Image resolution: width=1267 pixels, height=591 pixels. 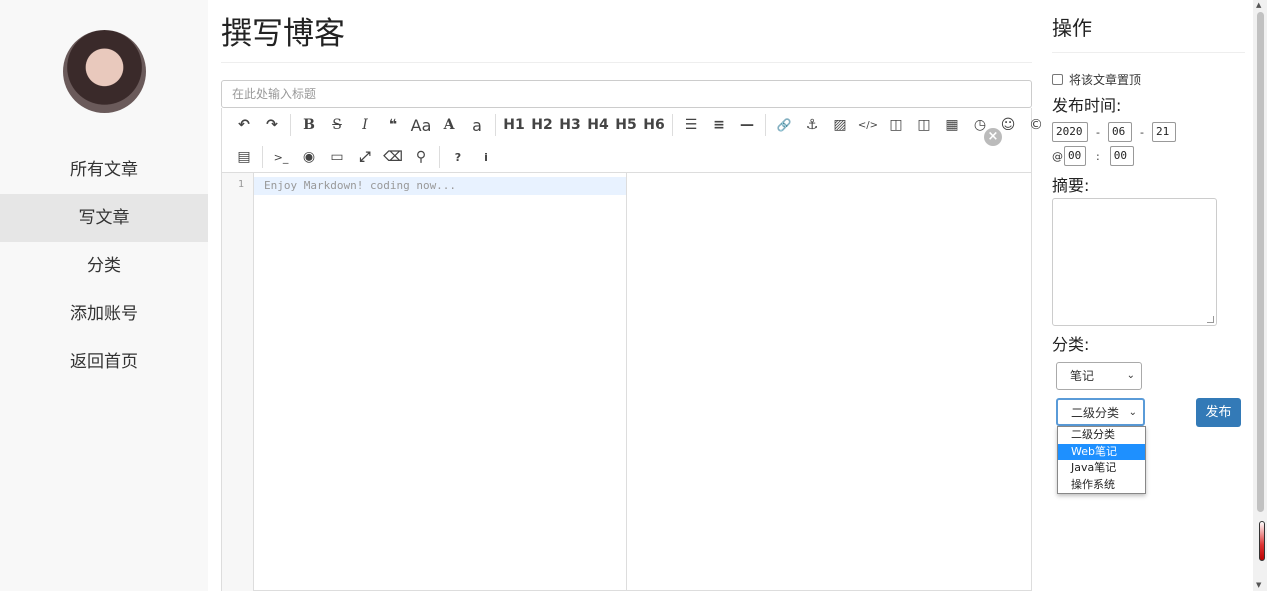 What do you see at coordinates (458, 157) in the screenshot?
I see `help-icon: ?` at bounding box center [458, 157].